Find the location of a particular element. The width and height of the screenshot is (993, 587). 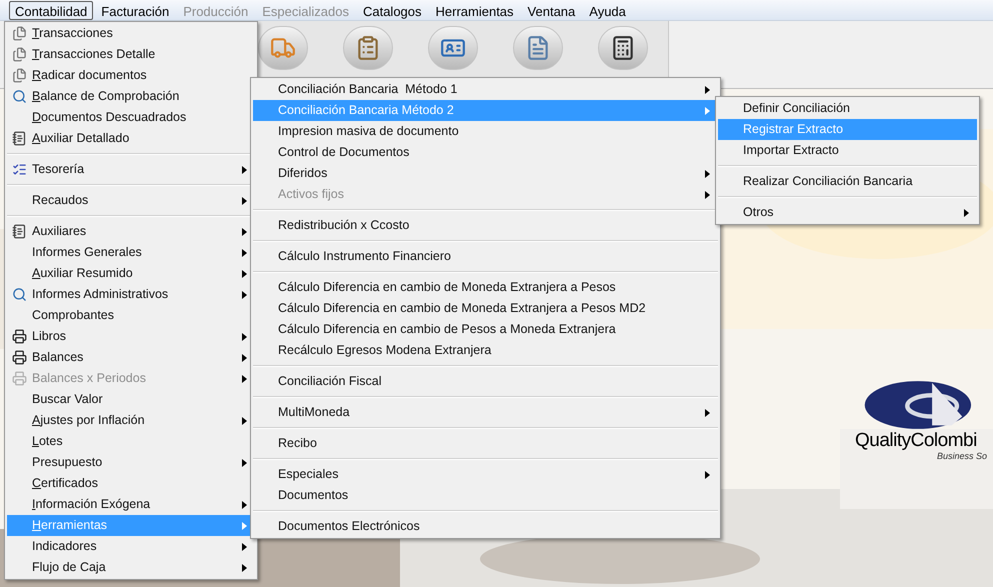

menu-bar-item: Ventana is located at coordinates (552, 10).